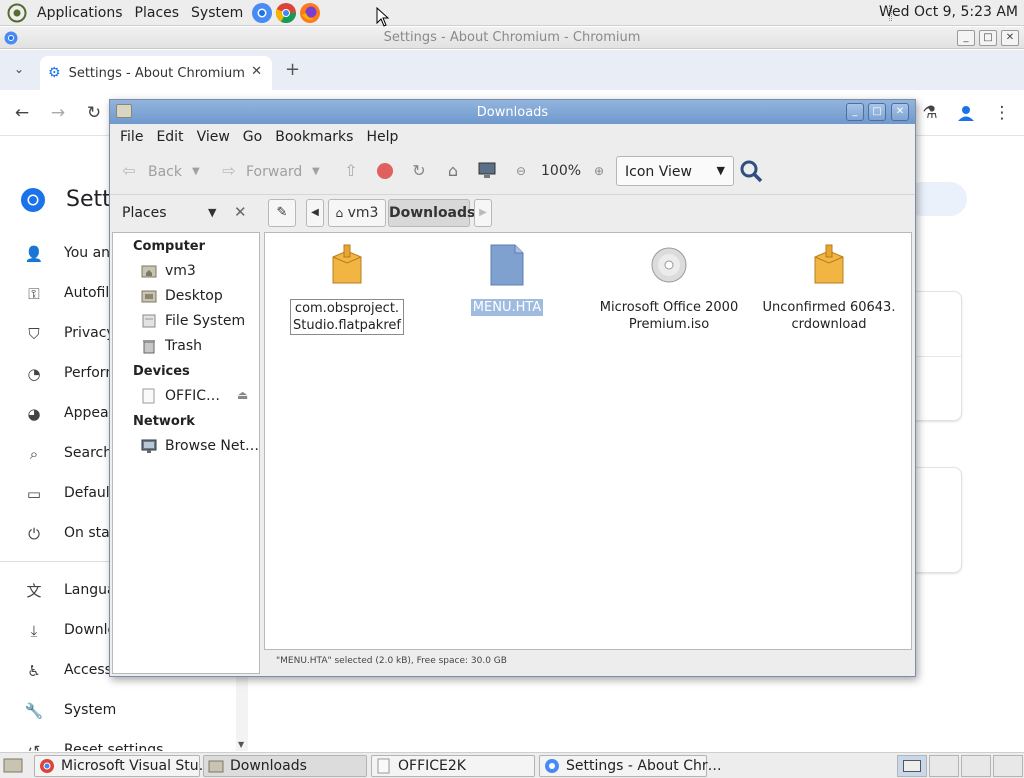  What do you see at coordinates (675, 171) in the screenshot?
I see `view-mode-select: Icon View ▼` at bounding box center [675, 171].